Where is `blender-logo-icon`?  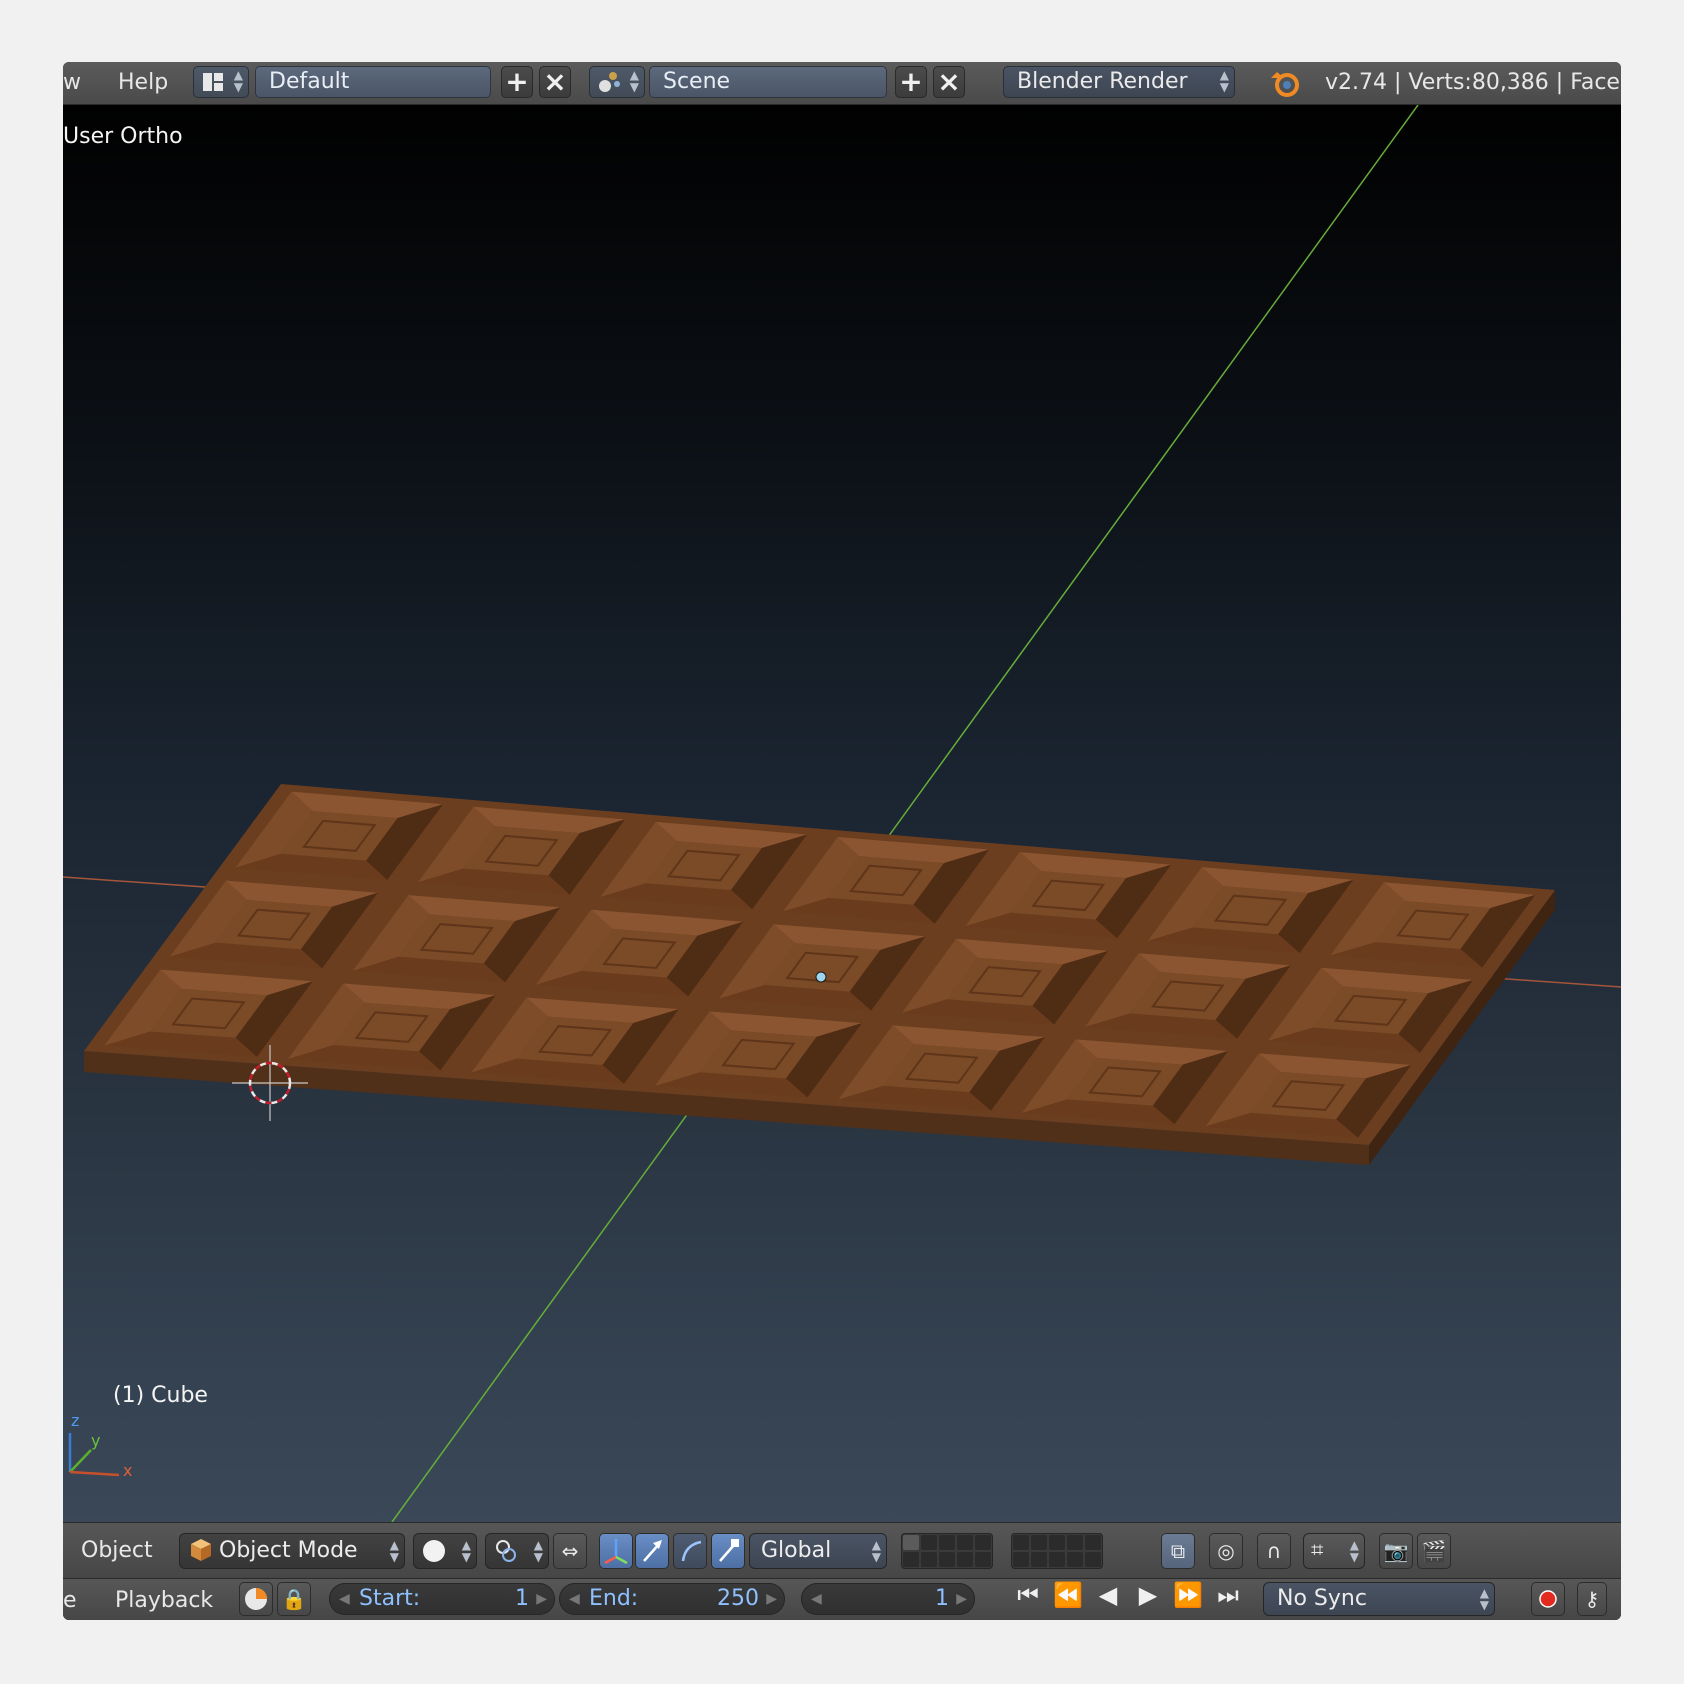
blender-logo-icon is located at coordinates (1285, 84).